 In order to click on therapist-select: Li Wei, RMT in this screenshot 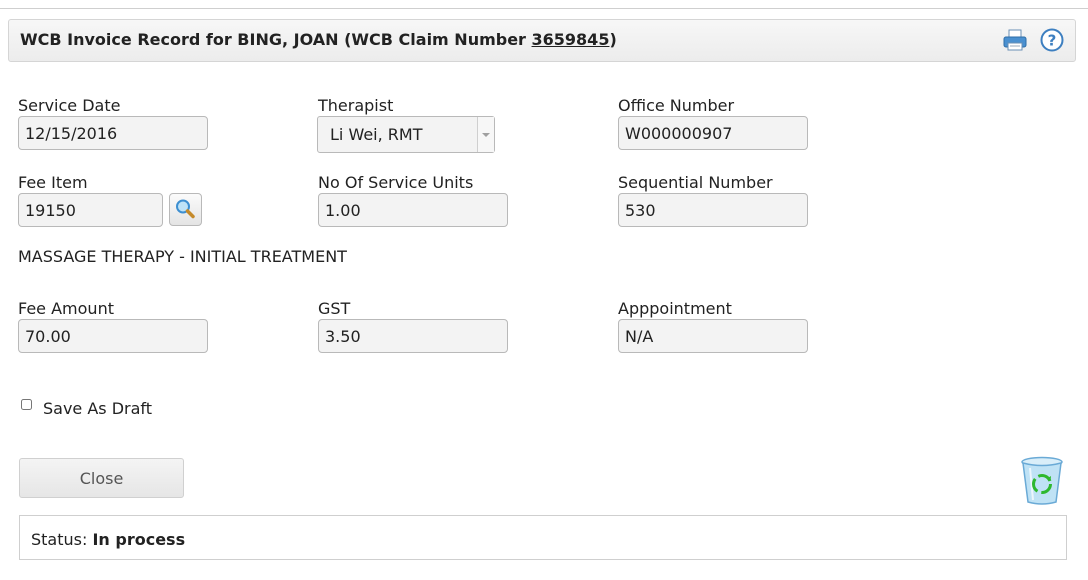, I will do `click(406, 134)`.